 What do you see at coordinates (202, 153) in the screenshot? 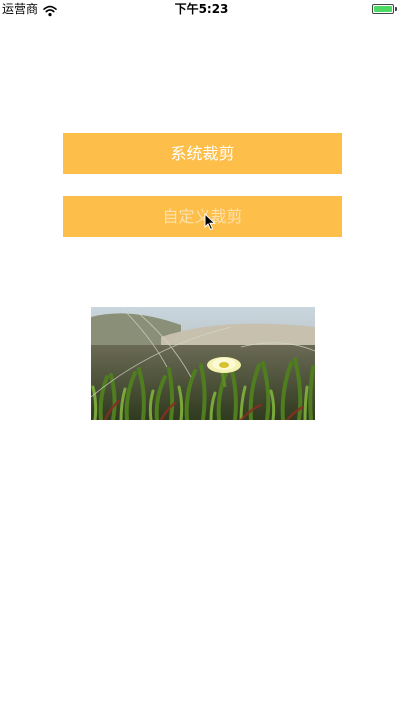
I see `system-crop-button: 系统裁剪` at bounding box center [202, 153].